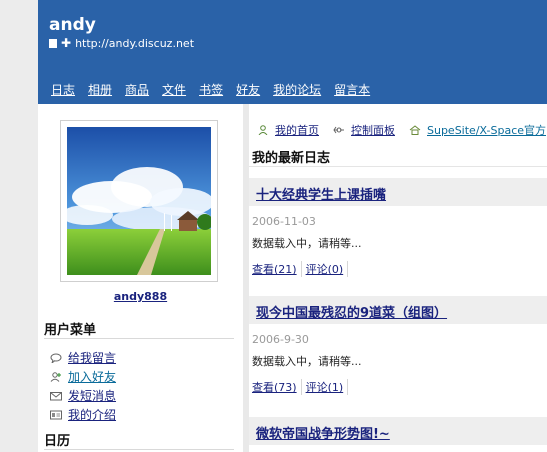  I want to click on quick-link-label: SupeSite/X-Space官方, so click(486, 130).